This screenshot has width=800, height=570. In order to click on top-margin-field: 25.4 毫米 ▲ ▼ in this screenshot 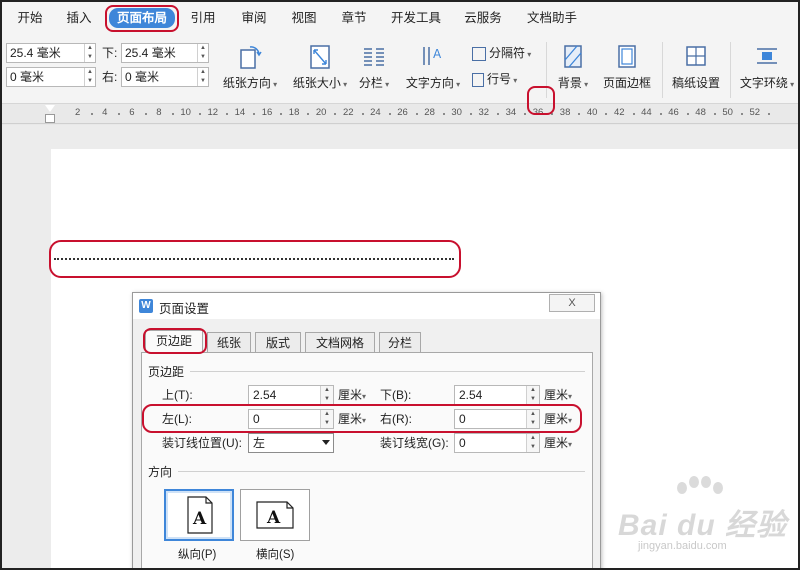, I will do `click(51, 53)`.